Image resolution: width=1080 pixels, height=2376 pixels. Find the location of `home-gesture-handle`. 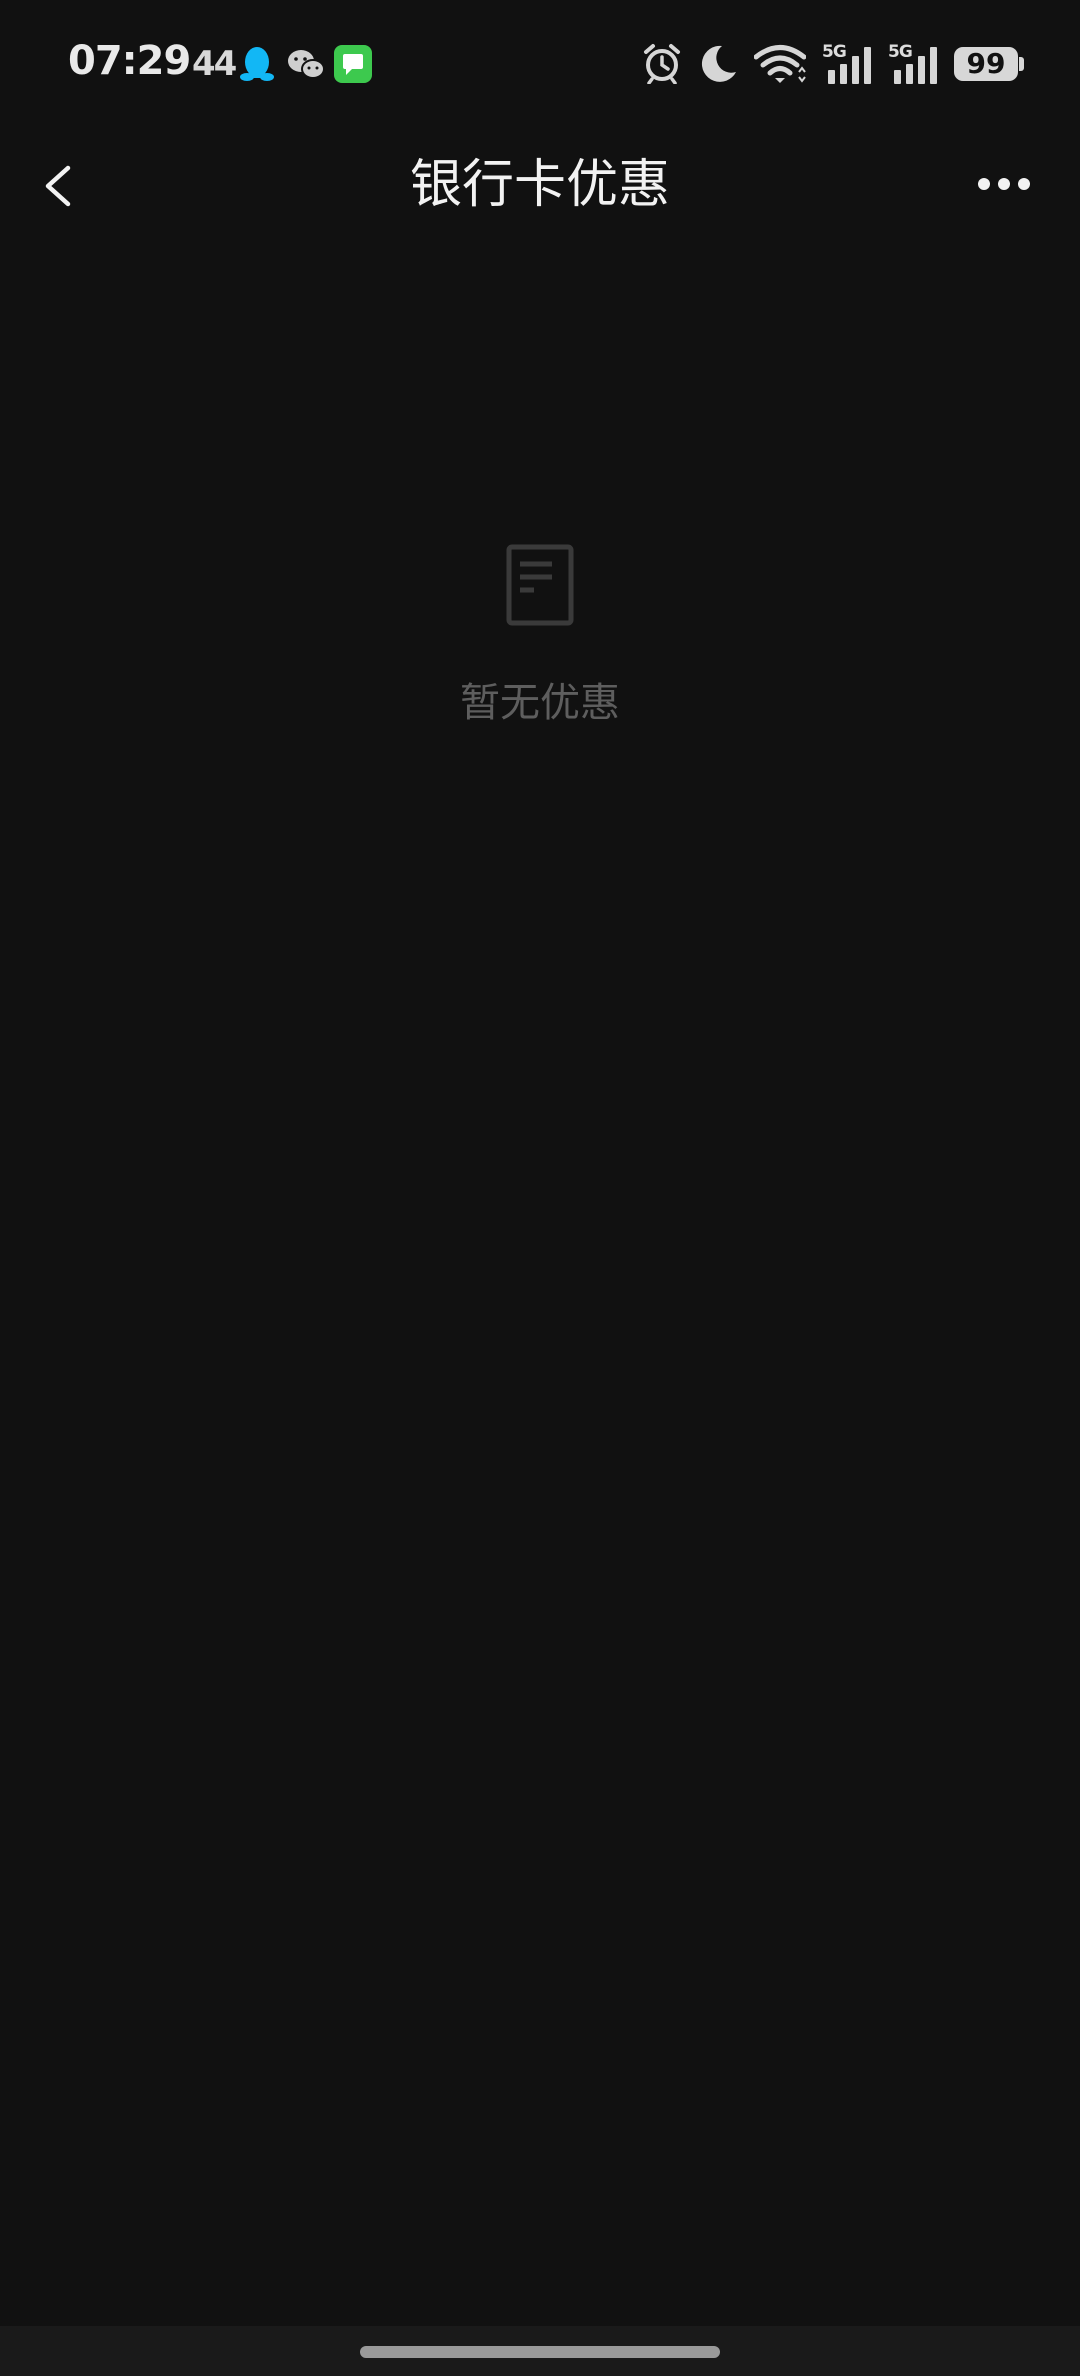

home-gesture-handle is located at coordinates (540, 2352).